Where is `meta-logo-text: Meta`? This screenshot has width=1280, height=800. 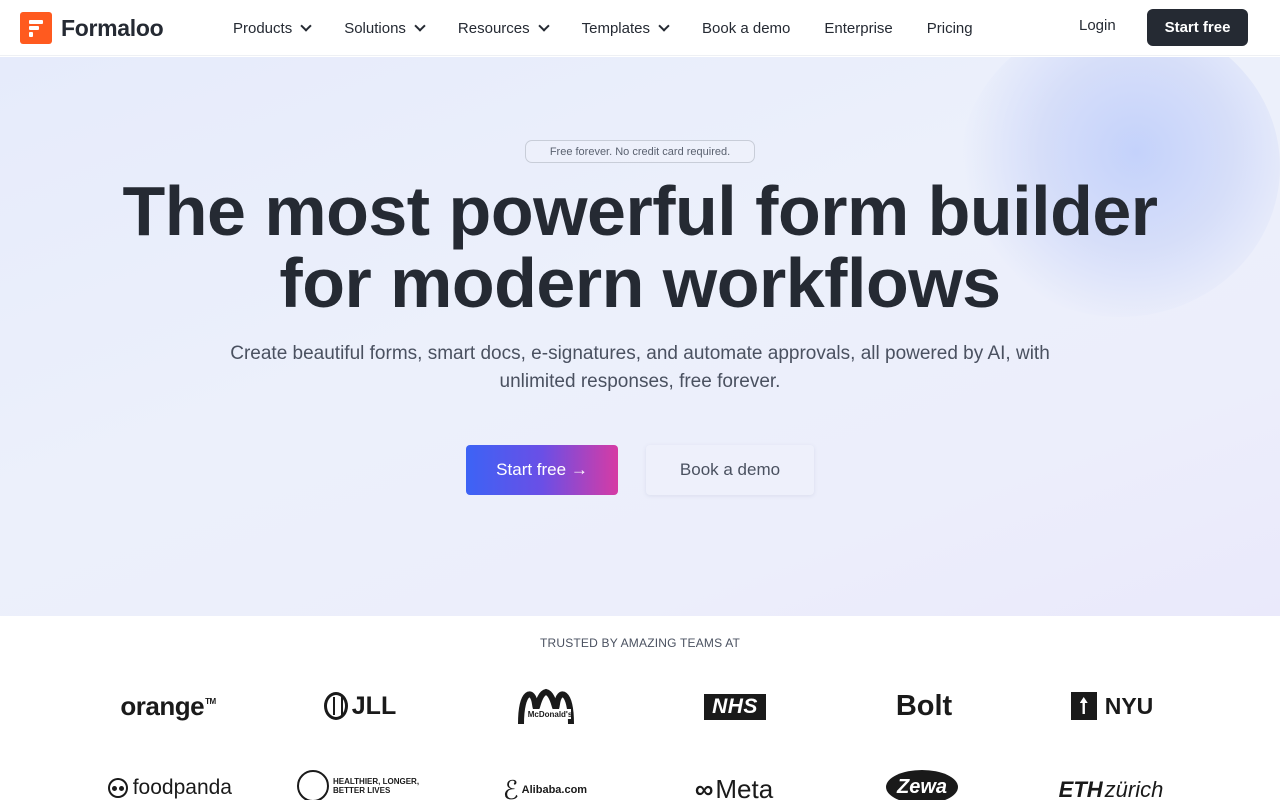 meta-logo-text: Meta is located at coordinates (744, 786).